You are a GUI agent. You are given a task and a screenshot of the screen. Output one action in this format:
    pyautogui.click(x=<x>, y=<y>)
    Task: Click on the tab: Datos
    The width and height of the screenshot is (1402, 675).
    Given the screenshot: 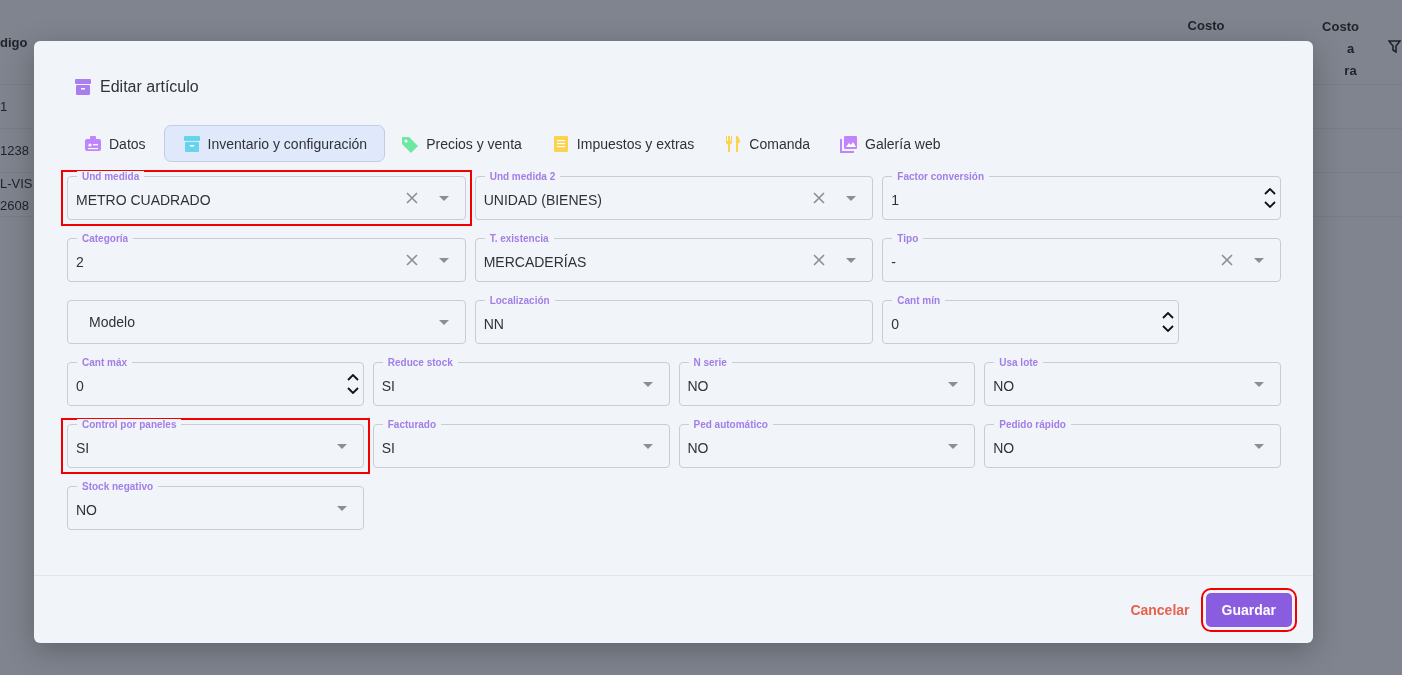 What is the action you would take?
    pyautogui.click(x=116, y=143)
    